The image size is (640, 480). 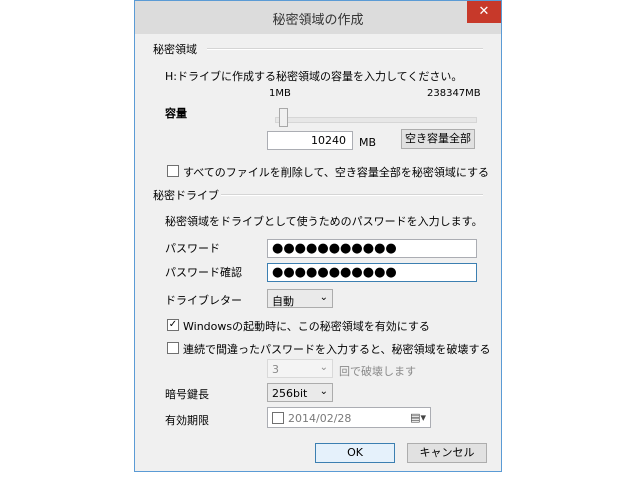 What do you see at coordinates (454, 93) in the screenshot?
I see `capacity-max-label: 238347MB` at bounding box center [454, 93].